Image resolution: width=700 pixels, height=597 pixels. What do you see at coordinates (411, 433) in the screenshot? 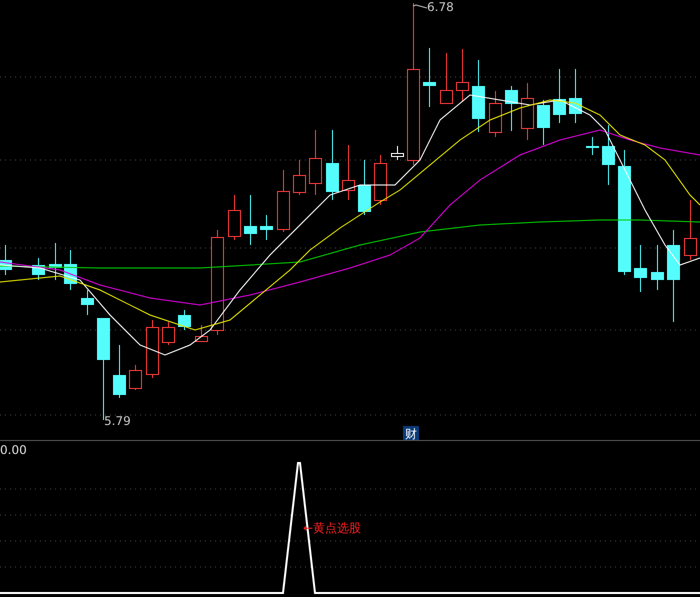
I see `finance-badge: 财` at bounding box center [411, 433].